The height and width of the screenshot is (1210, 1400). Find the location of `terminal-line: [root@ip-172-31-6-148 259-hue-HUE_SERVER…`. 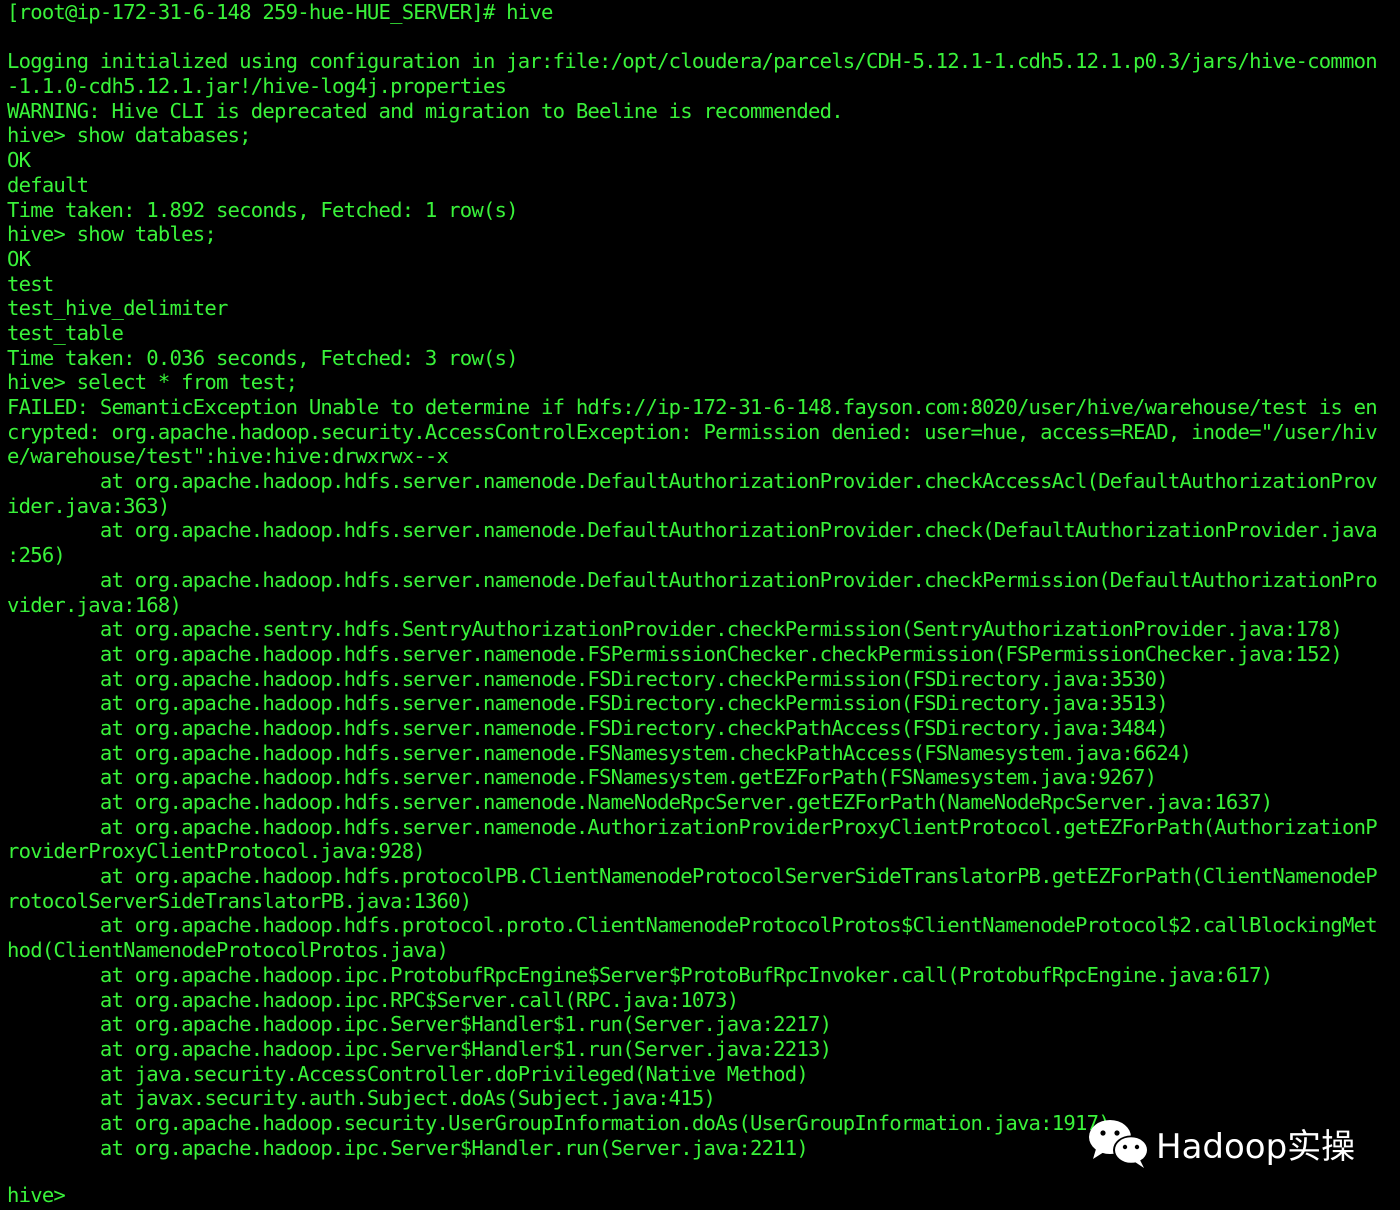

terminal-line: [root@ip-172-31-6-148 259-hue-HUE_SERVER… is located at coordinates (280, 12).